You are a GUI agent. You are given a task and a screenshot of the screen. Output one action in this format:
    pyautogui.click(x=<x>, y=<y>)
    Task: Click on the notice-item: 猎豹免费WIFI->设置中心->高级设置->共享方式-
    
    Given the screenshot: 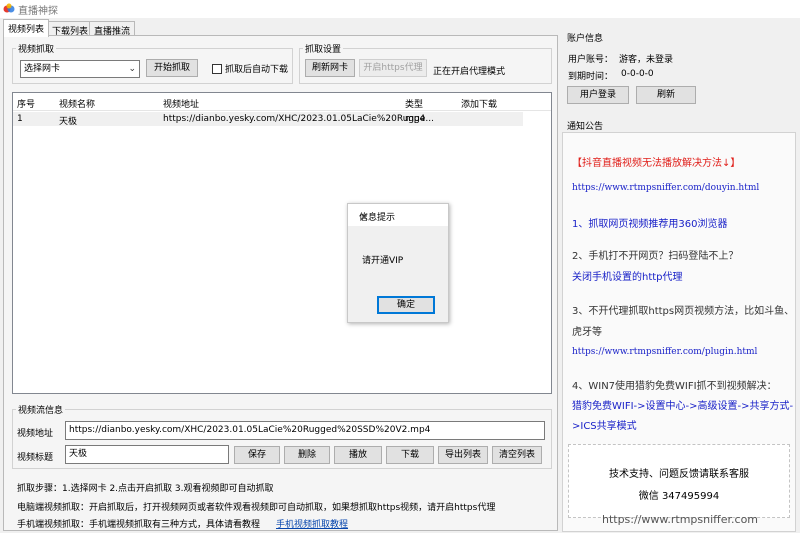 What is the action you would take?
    pyautogui.click(x=683, y=406)
    